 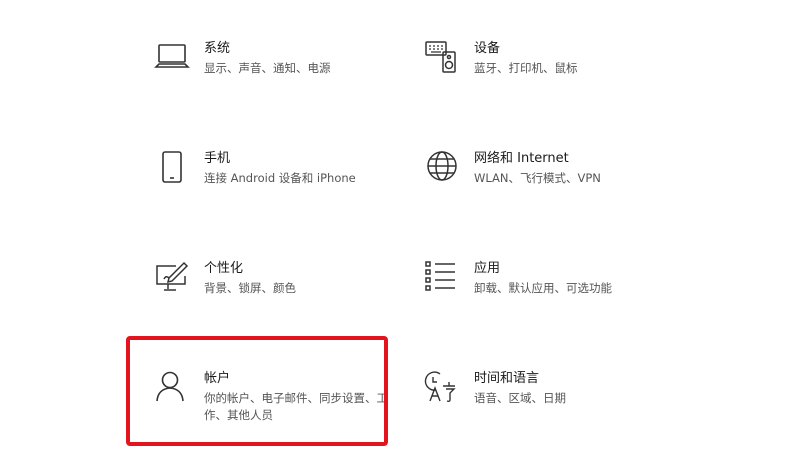 I want to click on tile-system: 系统 显示、声音、通知、电源, so click(x=274, y=75).